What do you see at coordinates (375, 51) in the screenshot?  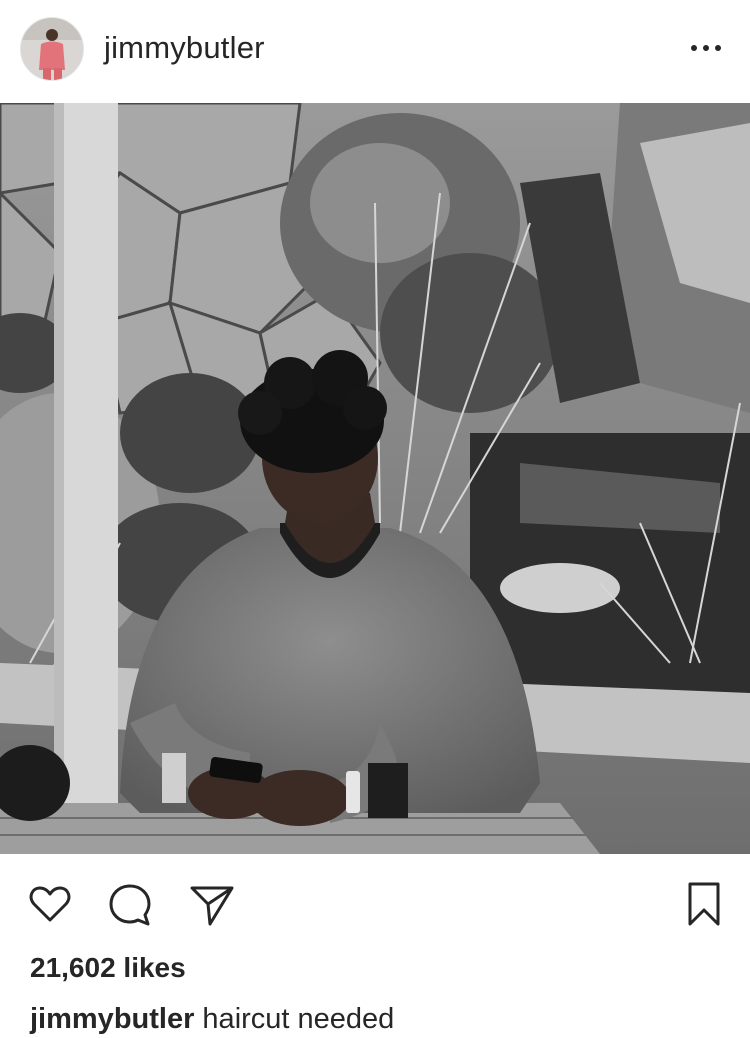 I see `post-header: jimmybutler` at bounding box center [375, 51].